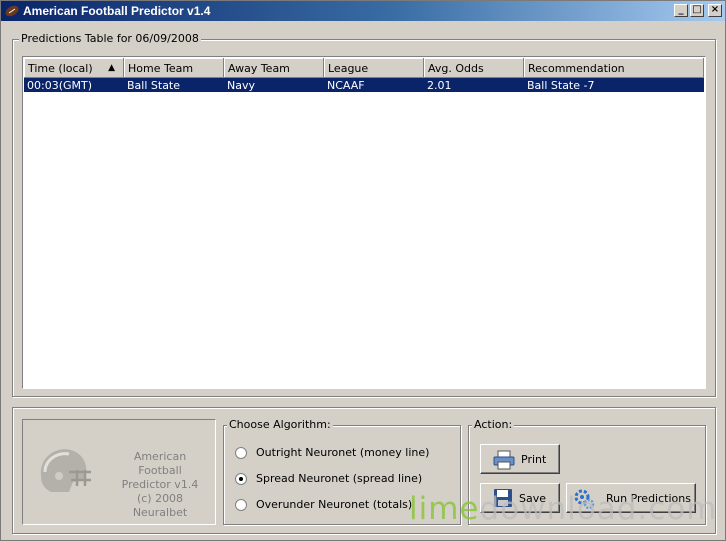 This screenshot has width=726, height=541. I want to click on radio-label: Spread Neuronet (spread line), so click(339, 478).